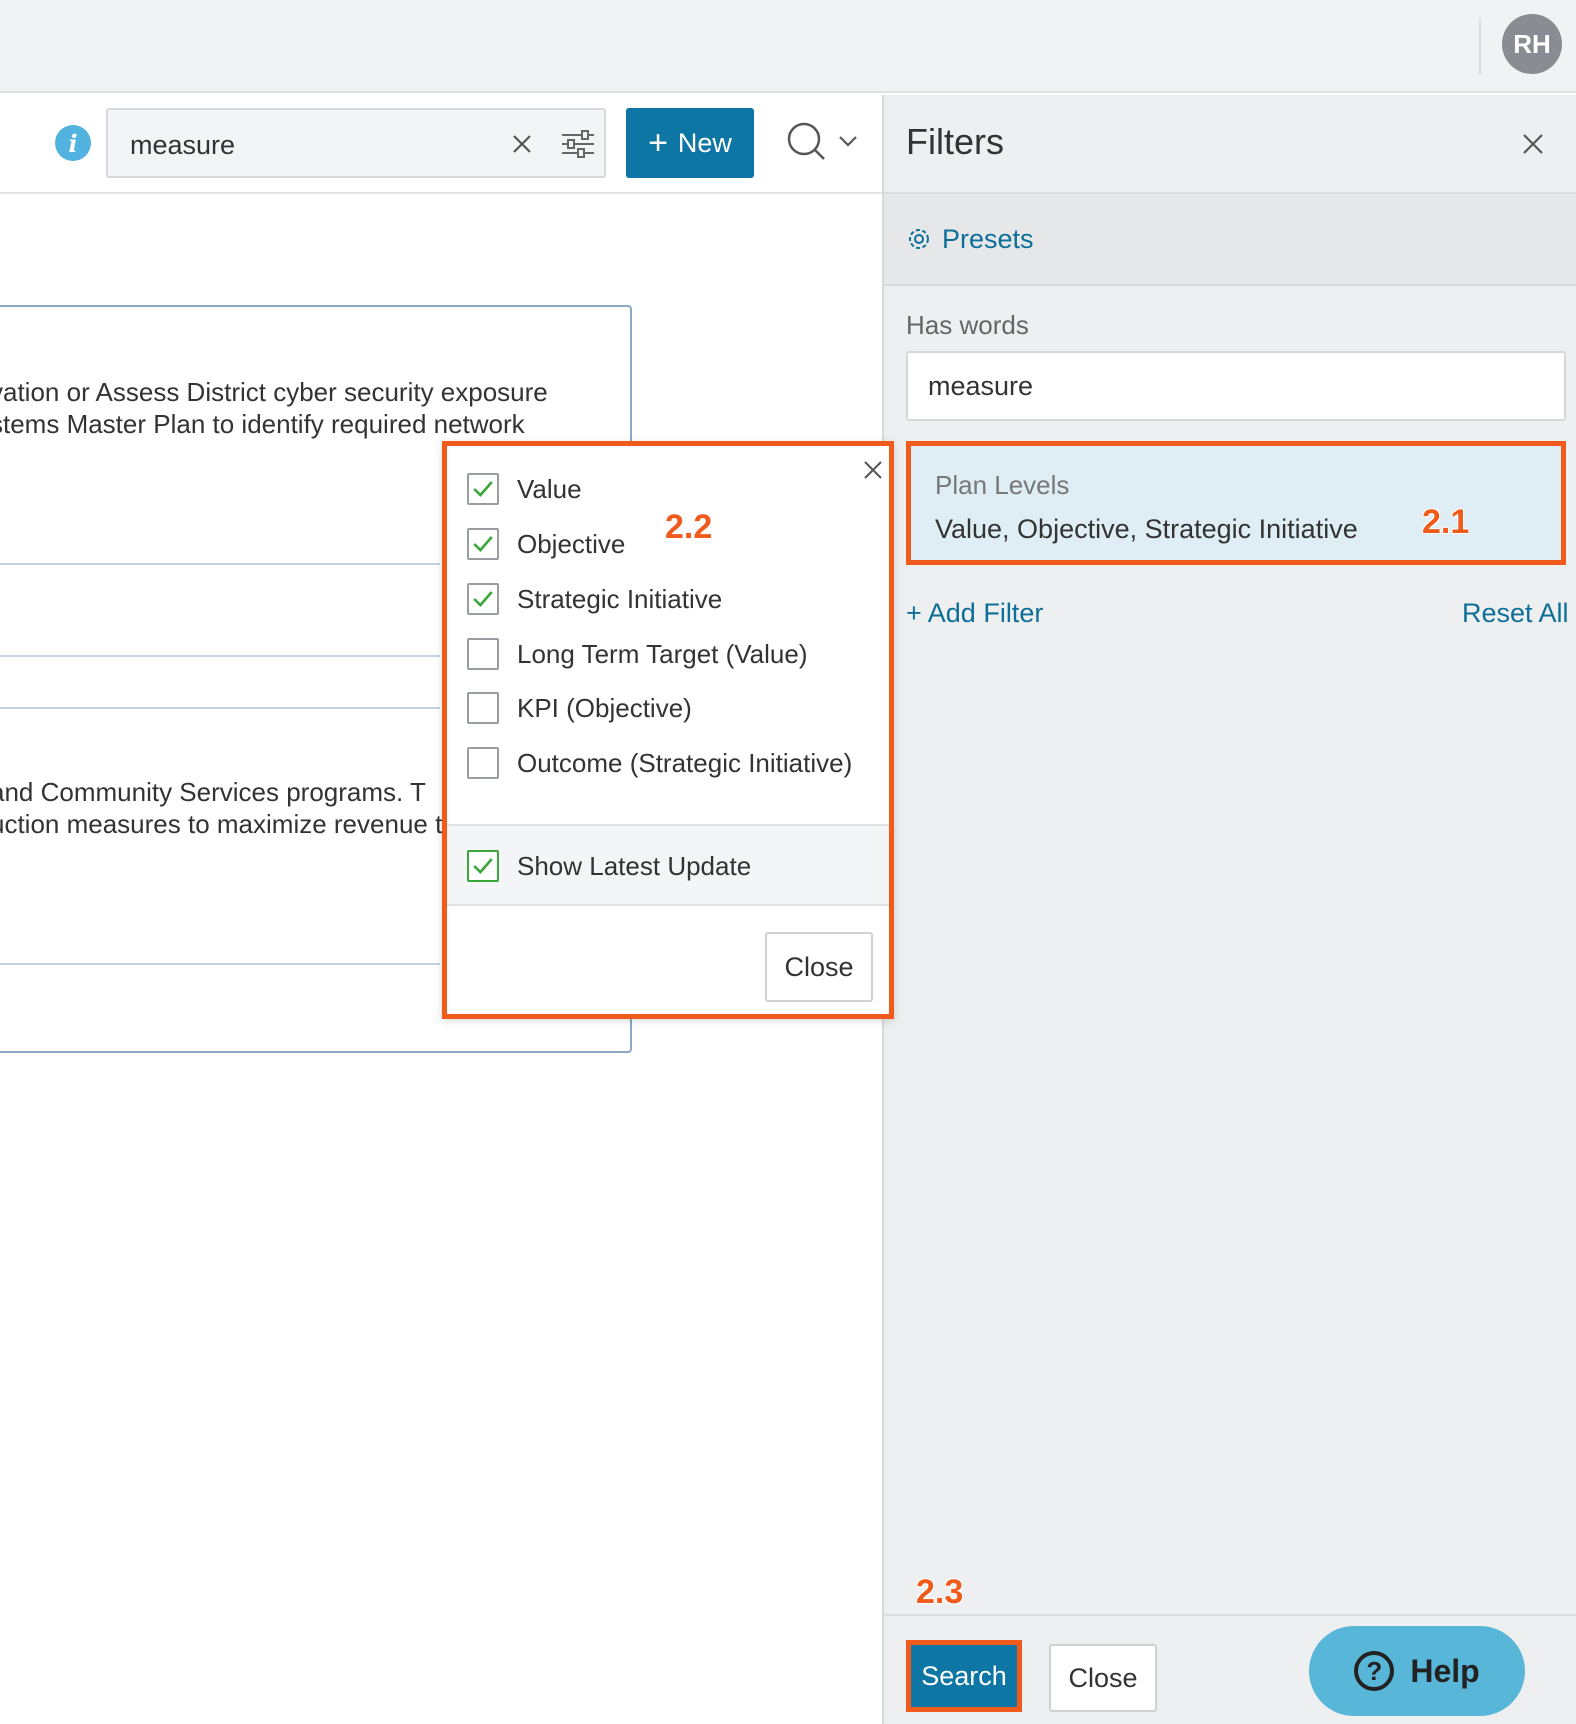 The height and width of the screenshot is (1724, 1576). Describe the element at coordinates (689, 527) in the screenshot. I see `annotation-label: 2.2` at that location.